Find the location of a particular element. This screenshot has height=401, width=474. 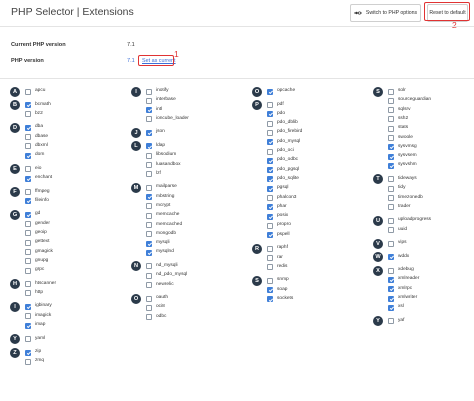

extension-timezonedb: timezonedb is located at coordinates (405, 198).